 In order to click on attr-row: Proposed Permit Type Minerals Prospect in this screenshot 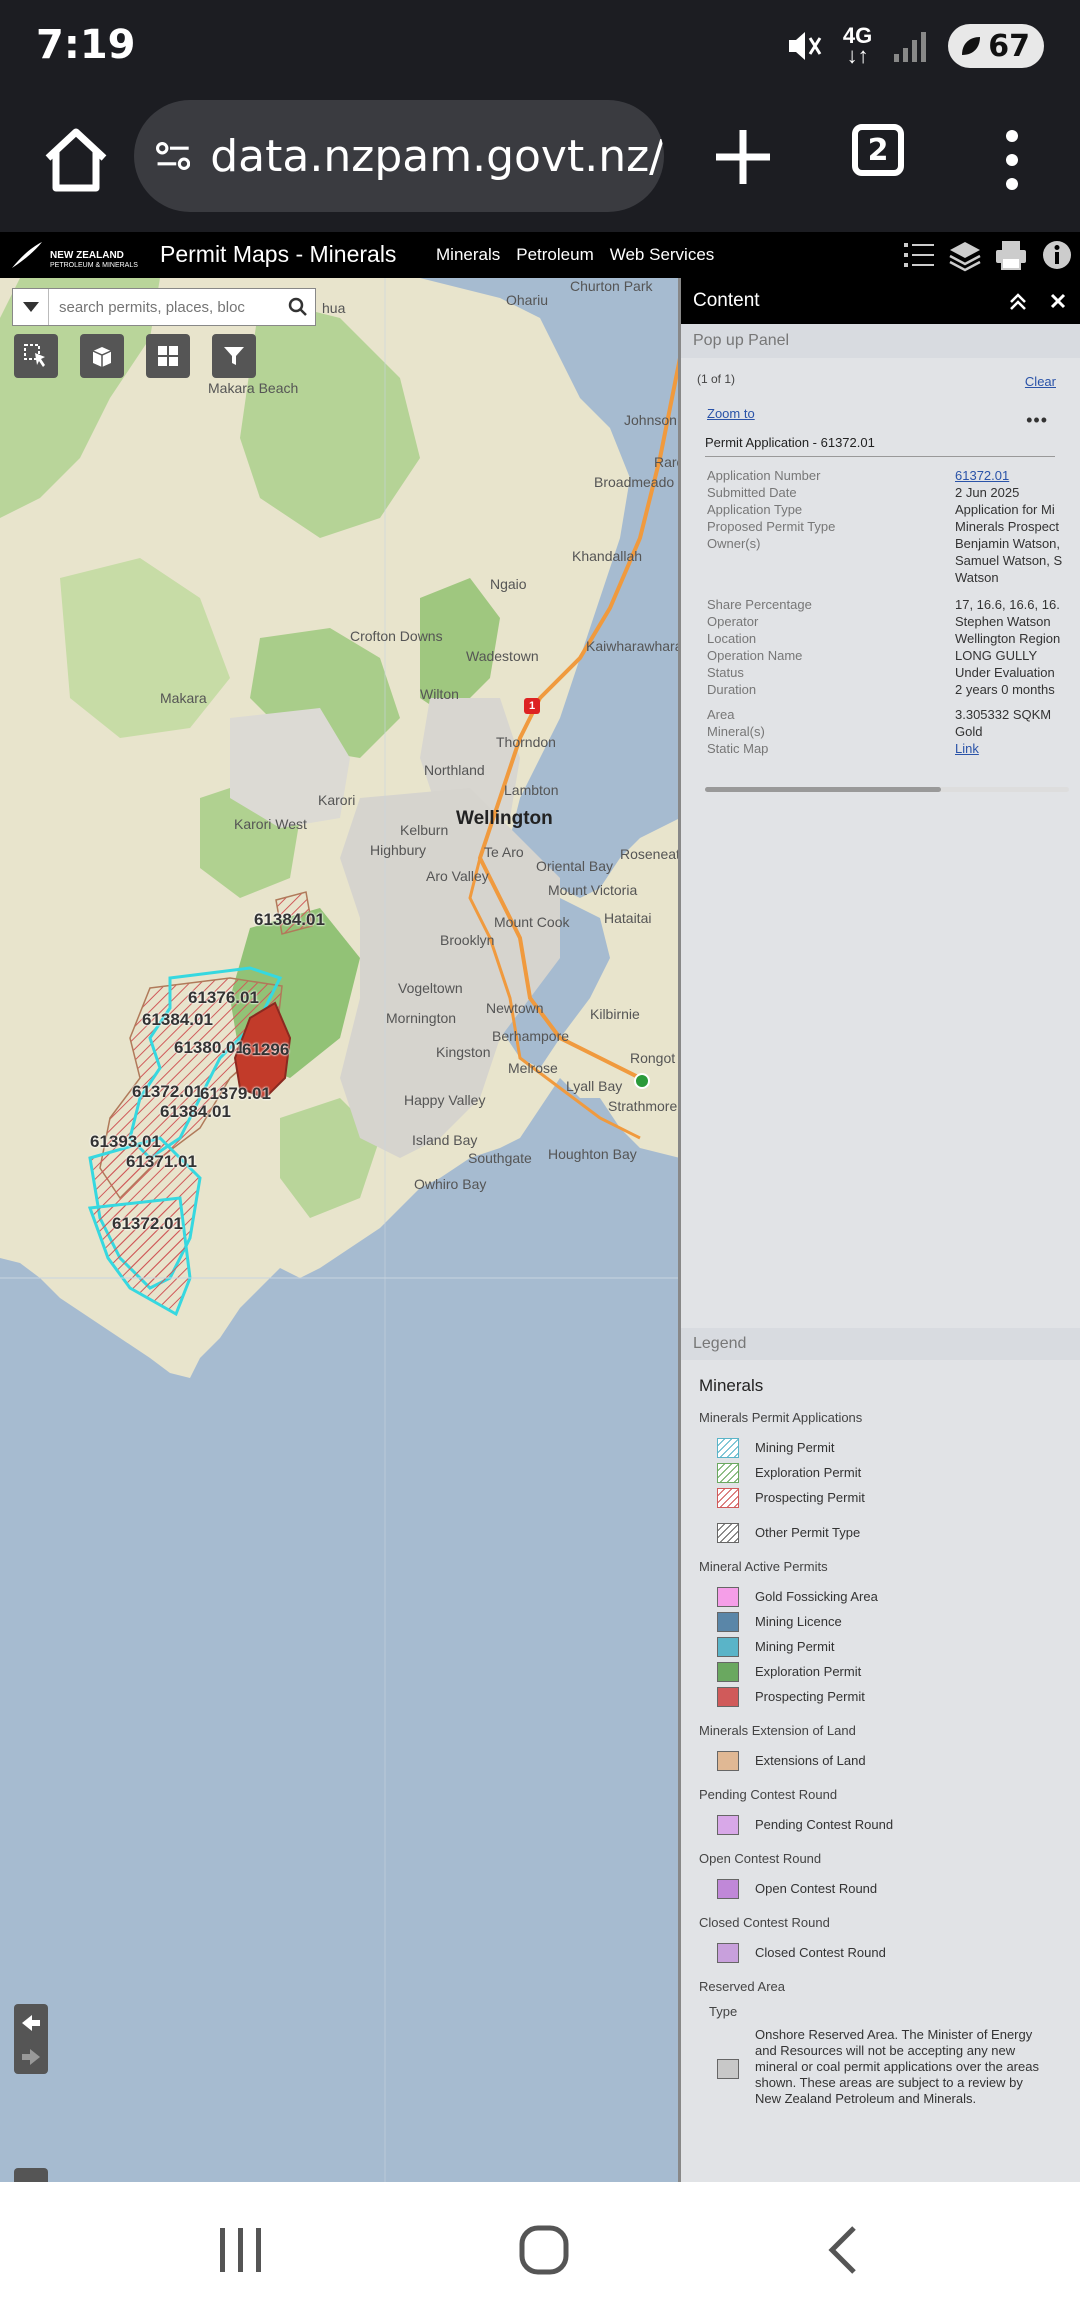, I will do `click(885, 526)`.